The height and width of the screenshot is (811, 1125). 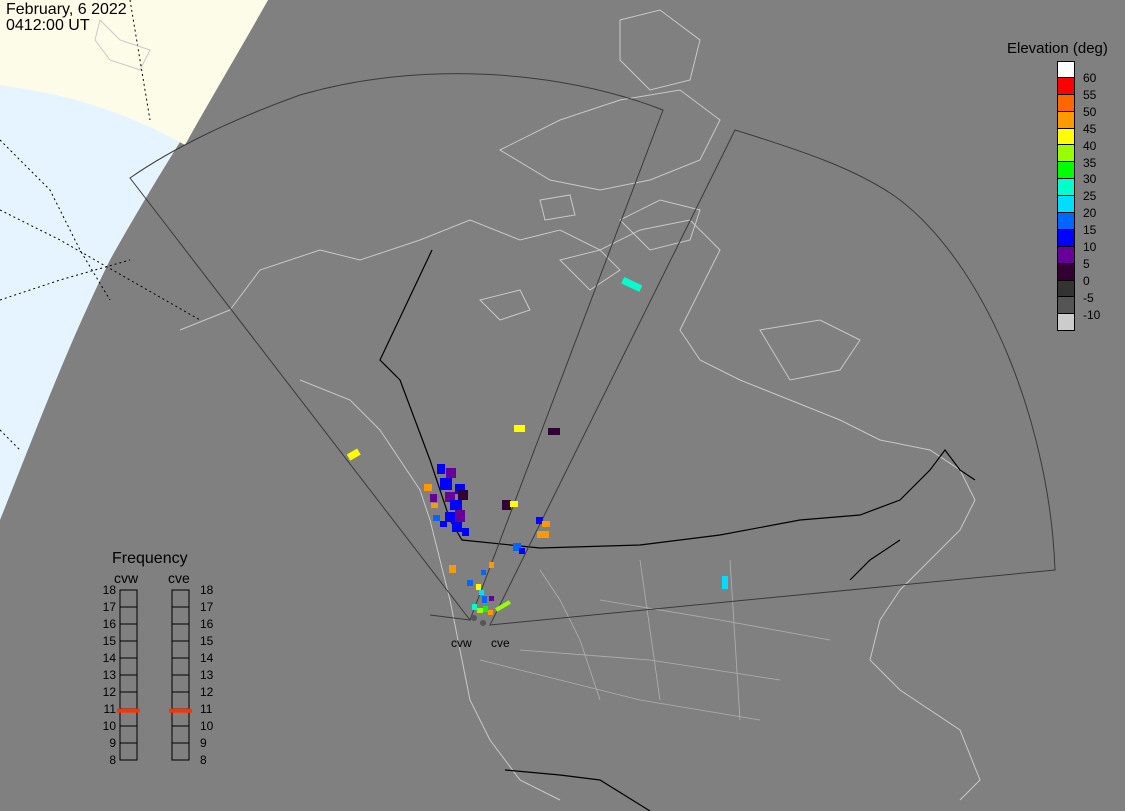 I want to click on frequency-title: Frequency, so click(x=150, y=558).